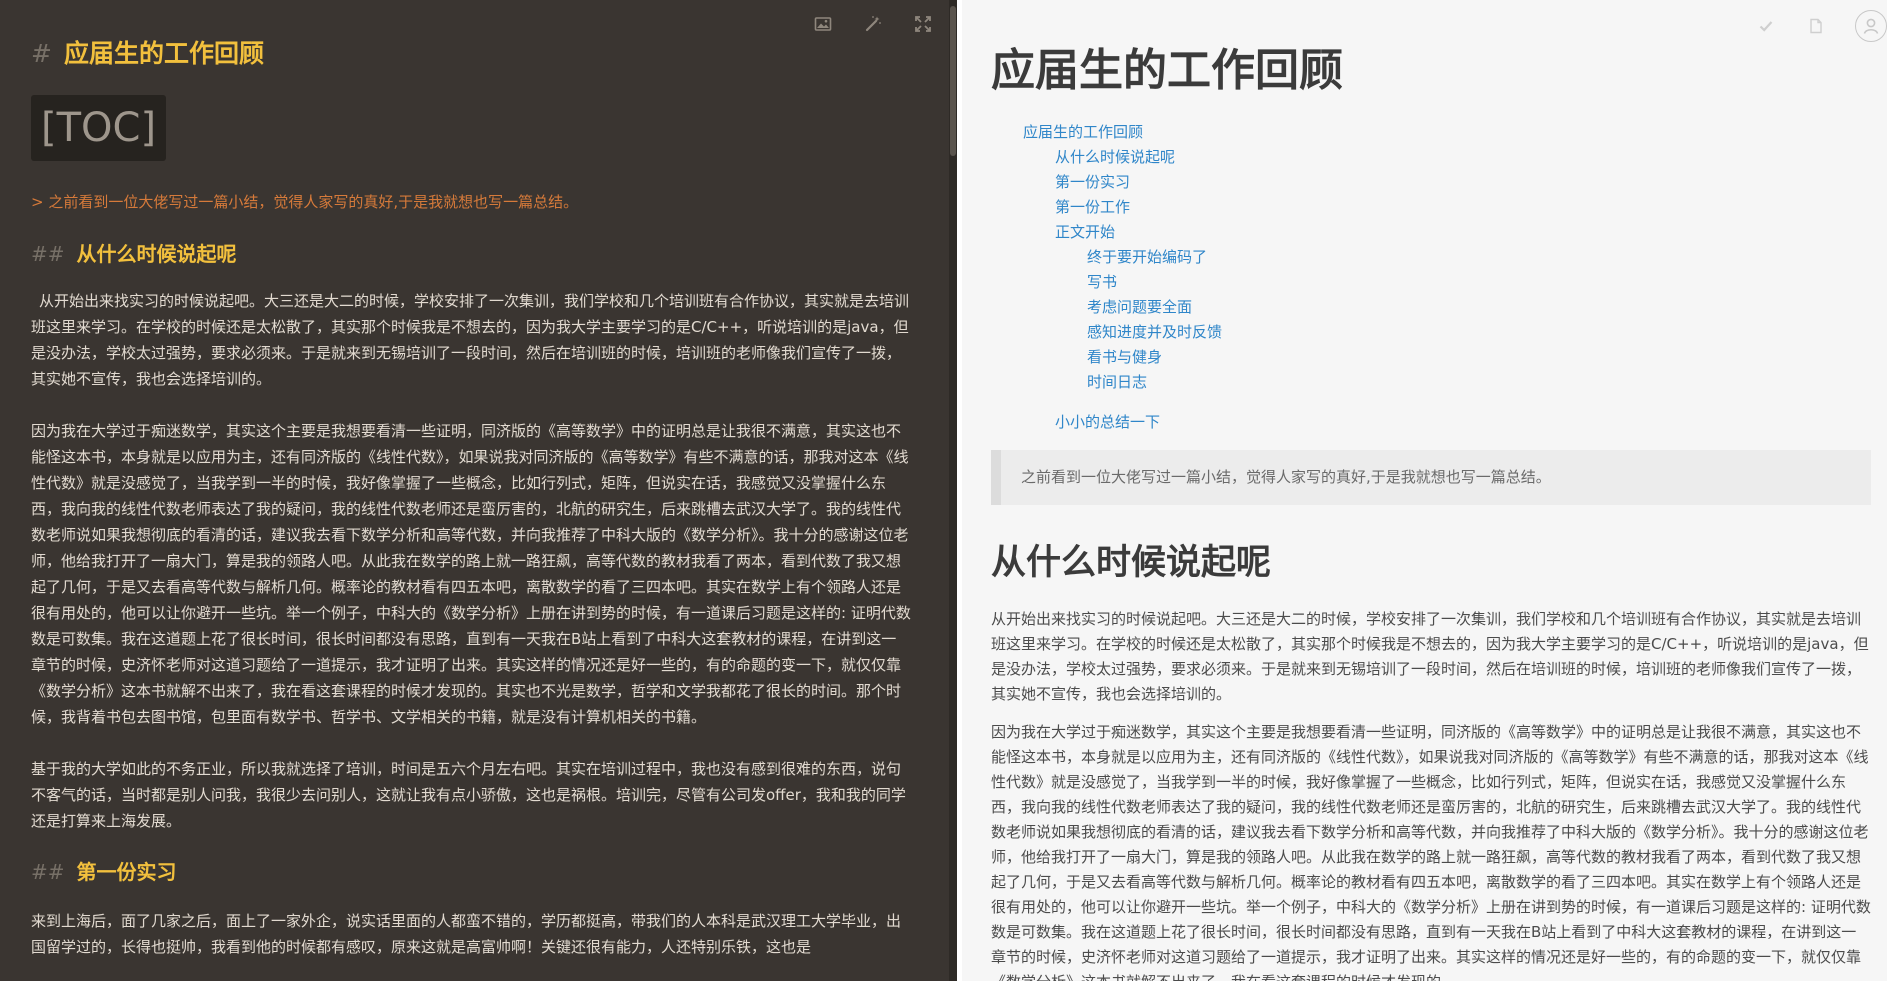 The width and height of the screenshot is (1895, 981). What do you see at coordinates (147, 53) in the screenshot?
I see `editor-heading-1: # 应届生的工作回顾` at bounding box center [147, 53].